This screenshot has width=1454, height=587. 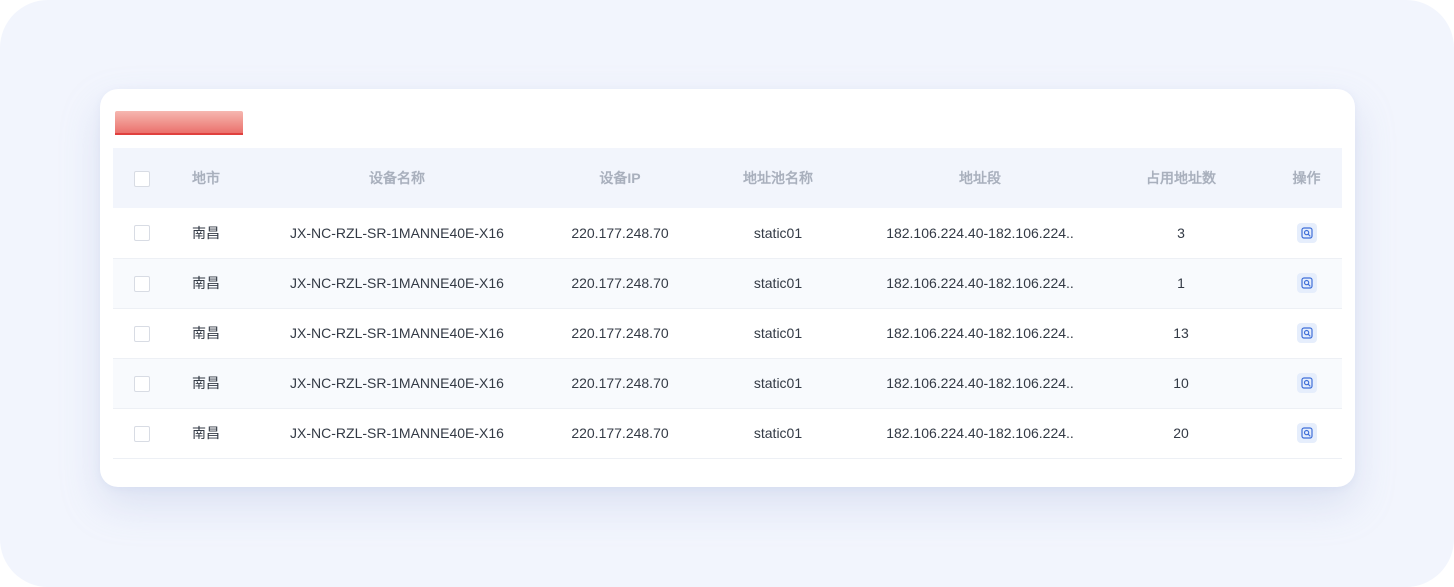 I want to click on cell-used-count: 3, so click(x=1181, y=232).